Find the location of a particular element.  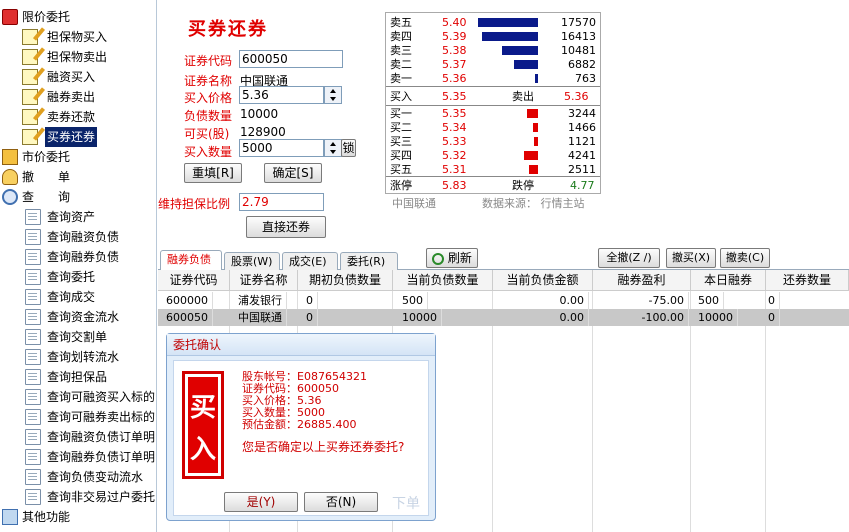

confirm-button: 确定[S] is located at coordinates (293, 173).